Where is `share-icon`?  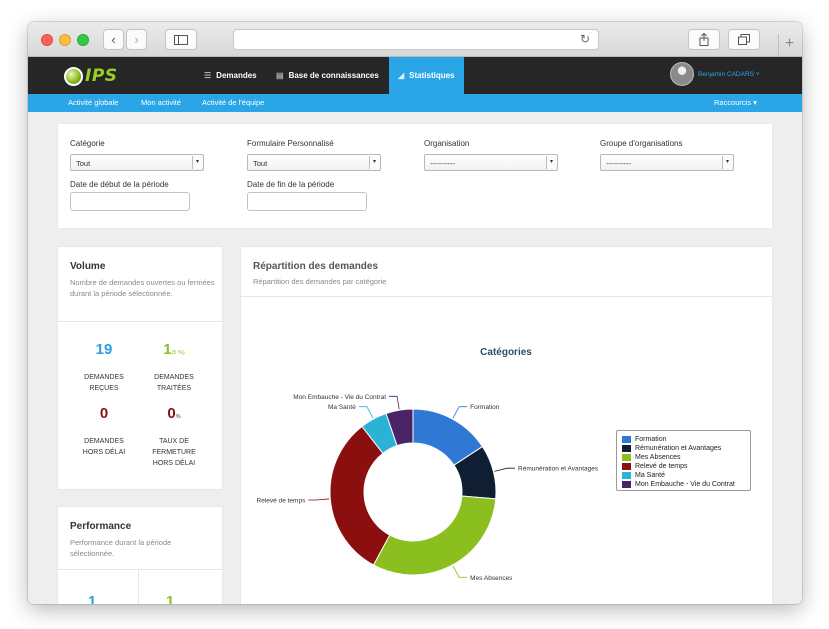
share-icon is located at coordinates (704, 39).